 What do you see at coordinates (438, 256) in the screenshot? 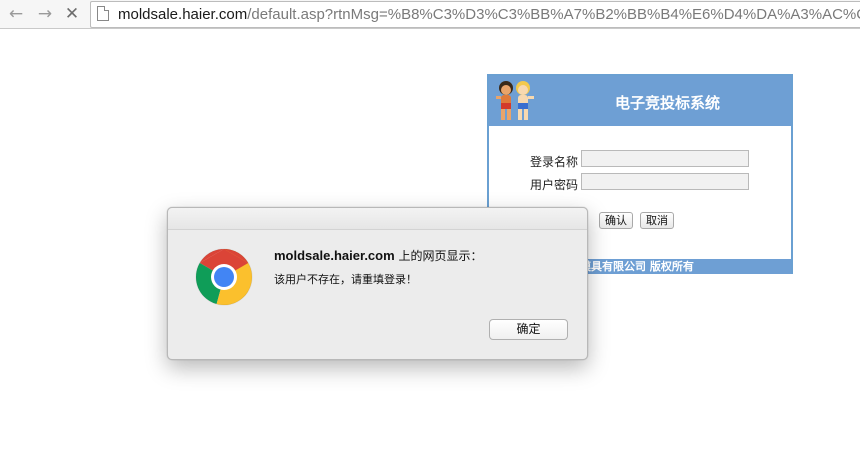
I see `dialog-heading-suffix: 上的网页显示：` at bounding box center [438, 256].